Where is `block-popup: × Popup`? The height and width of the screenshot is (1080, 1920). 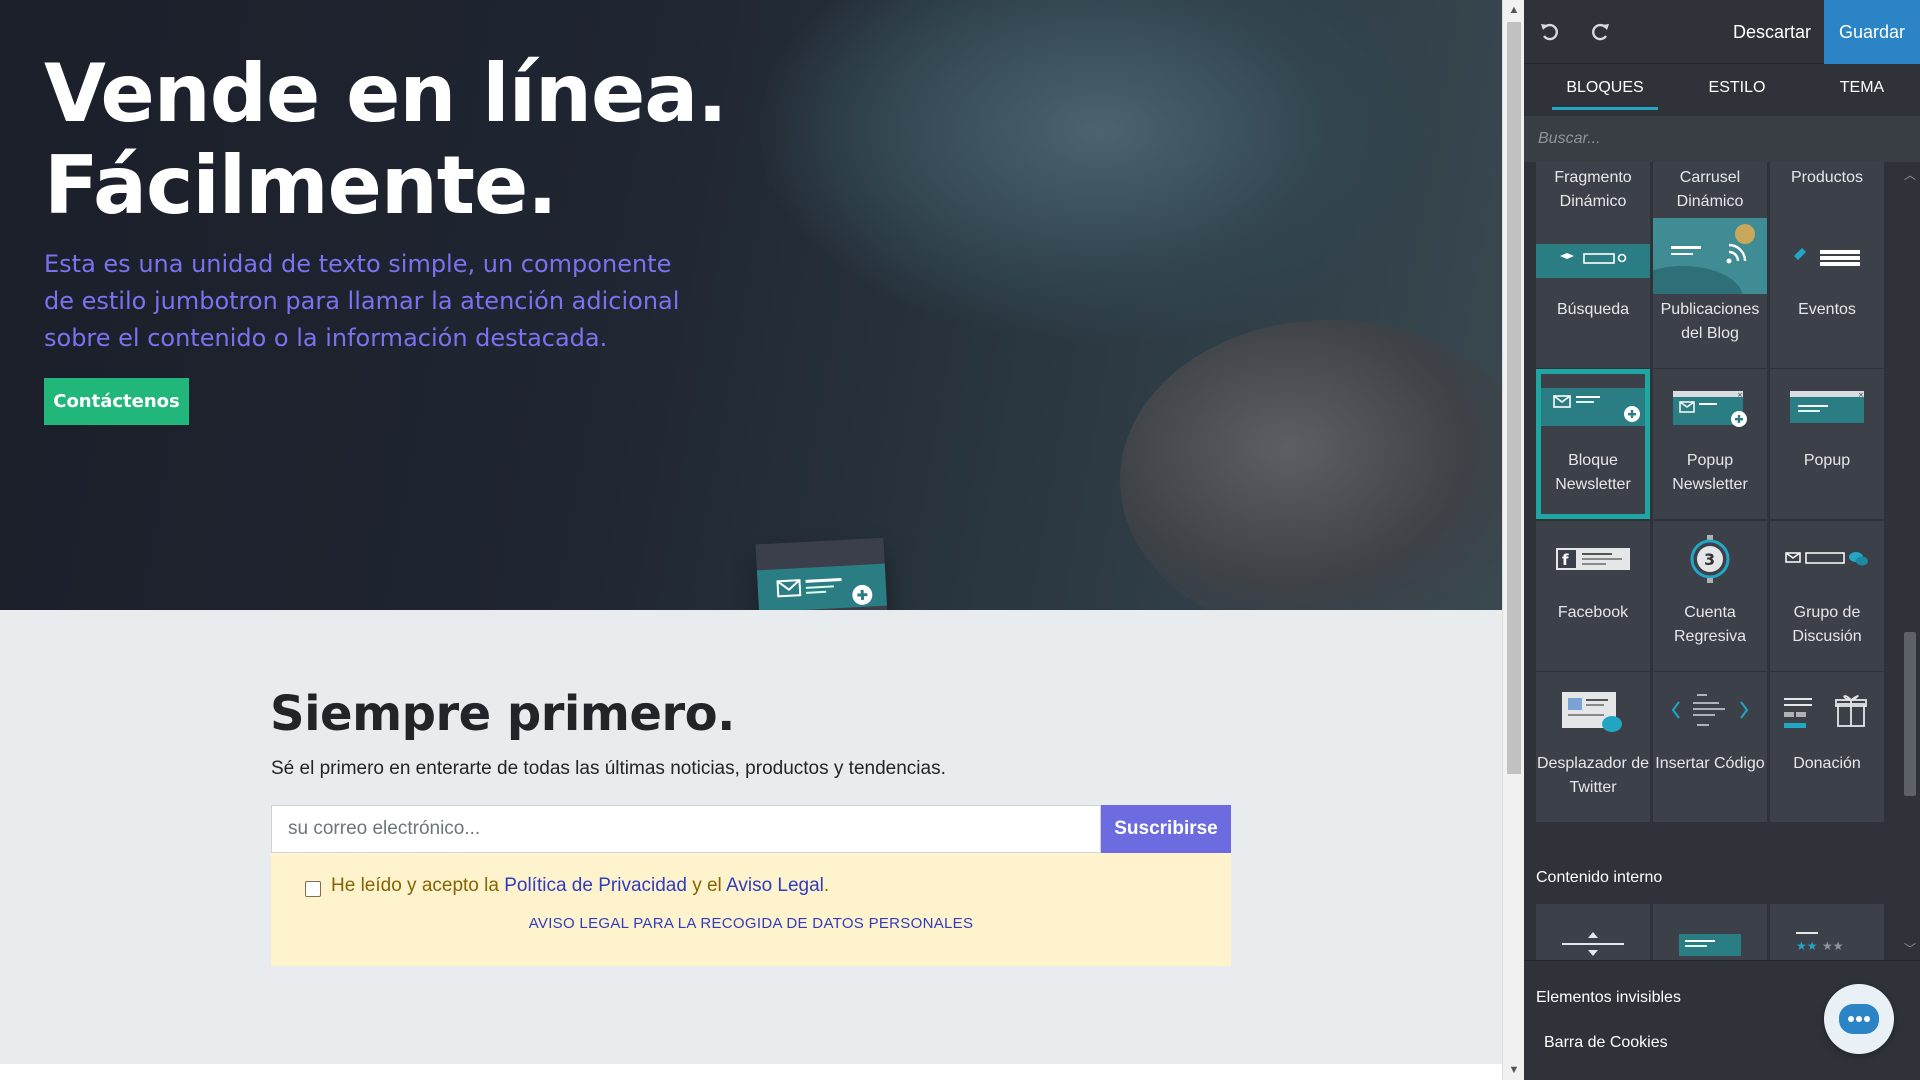
block-popup: × Popup is located at coordinates (1827, 444).